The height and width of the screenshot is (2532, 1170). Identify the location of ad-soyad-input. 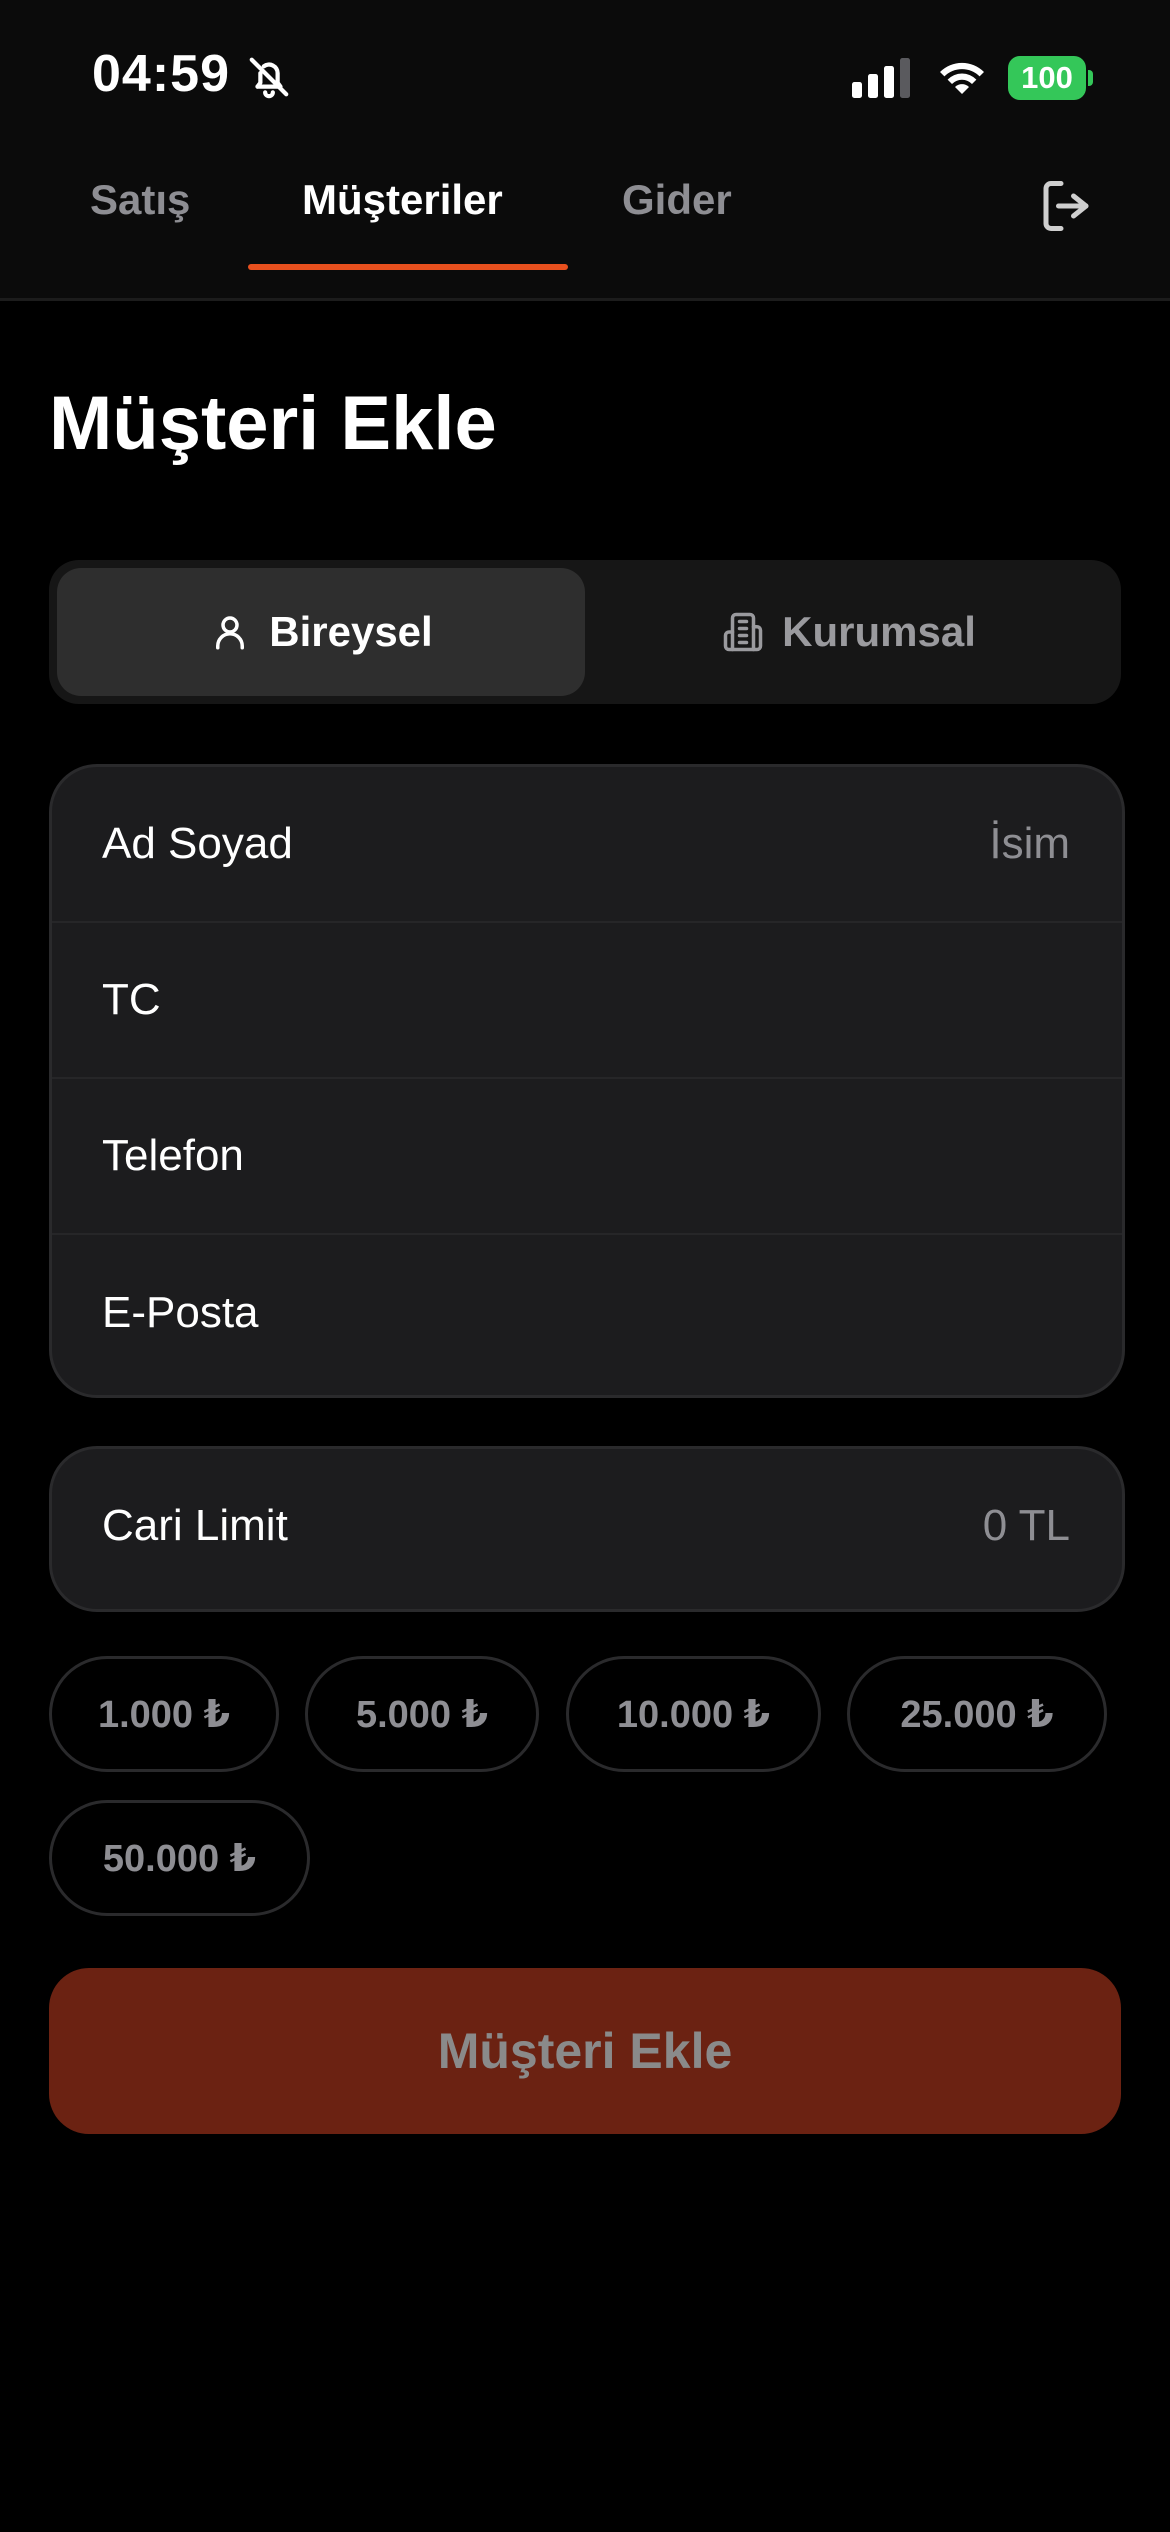
(694, 844).